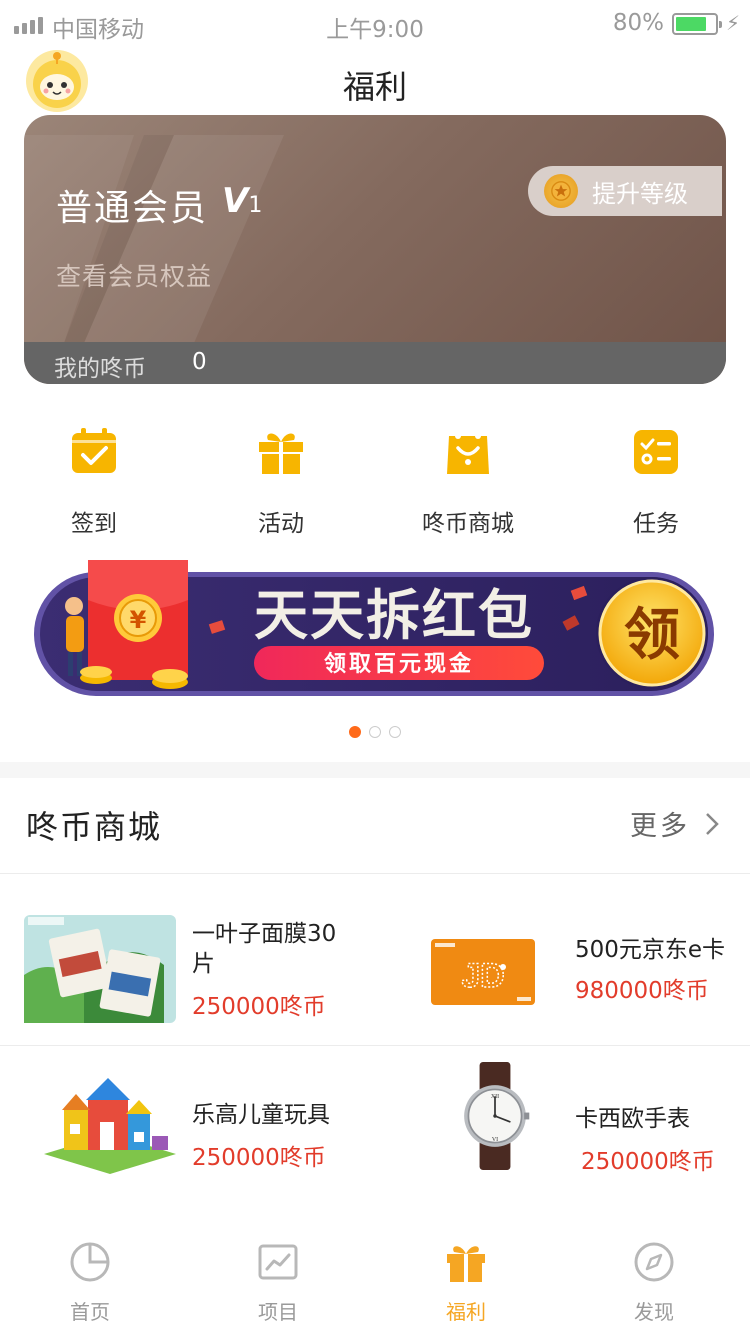 The height and width of the screenshot is (1334, 750). I want to click on red-packet-banner: ¥ 天天拆红包 领取百元现金 领, so click(375, 633).